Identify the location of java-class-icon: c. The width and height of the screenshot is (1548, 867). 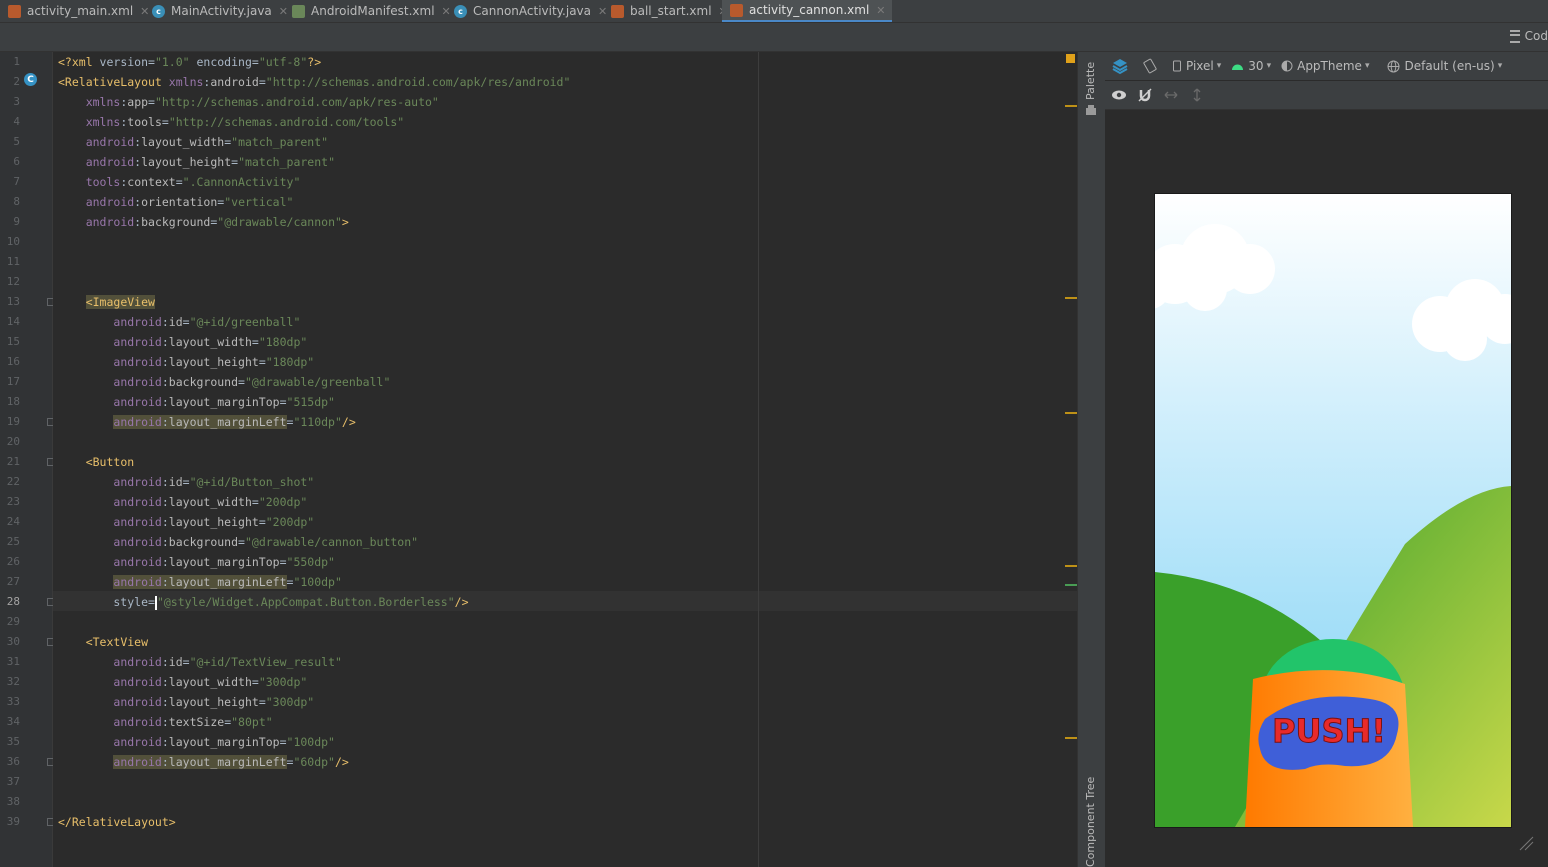
(158, 11).